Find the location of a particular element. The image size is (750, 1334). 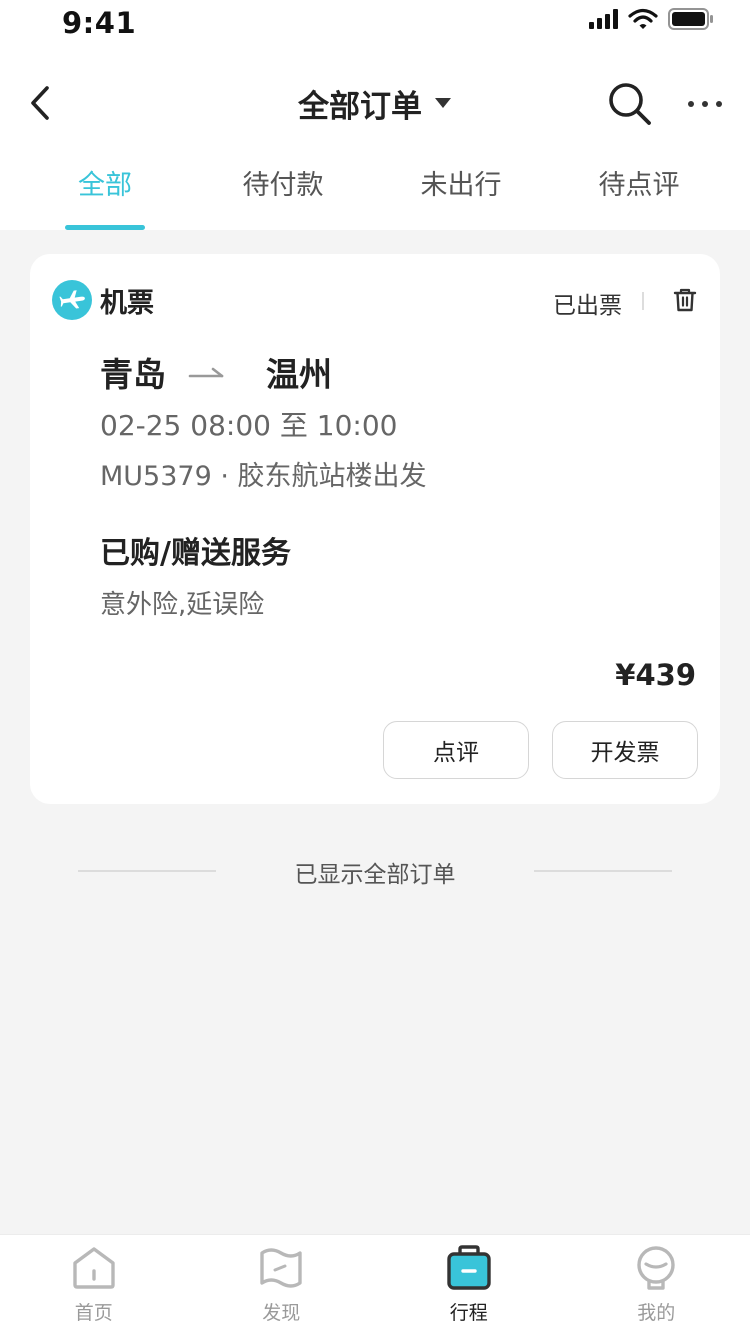

tabbar-item-trips: 行程 is located at coordinates (469, 1284).